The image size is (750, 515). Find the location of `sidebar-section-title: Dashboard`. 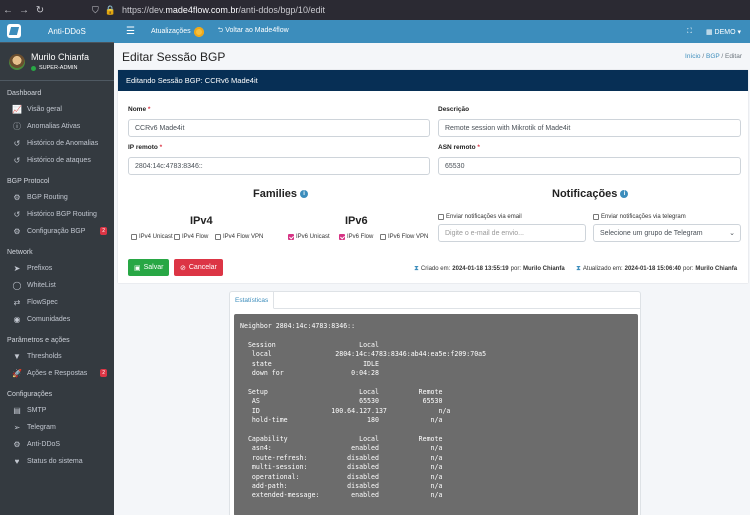

sidebar-section-title: Dashboard is located at coordinates (24, 93).